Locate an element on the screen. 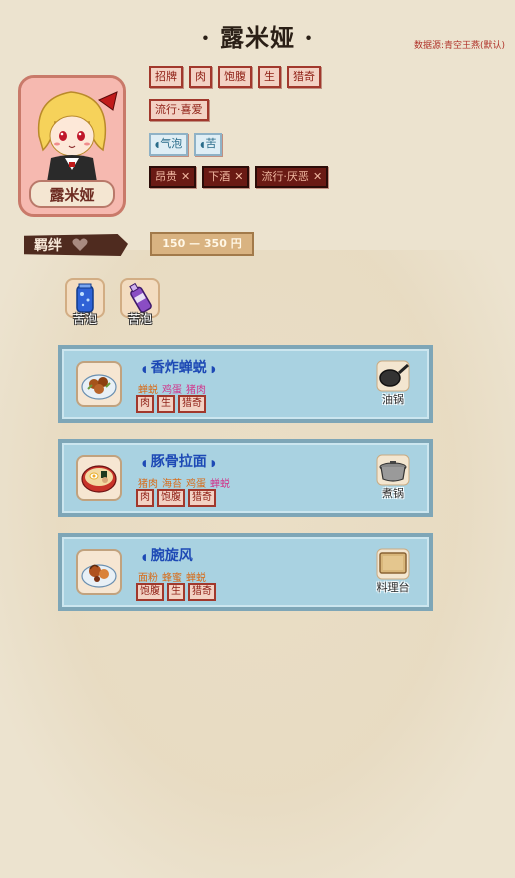 Image resolution: width=515 pixels, height=878 pixels. bond-indicator: 羁绊 is located at coordinates (76, 245).